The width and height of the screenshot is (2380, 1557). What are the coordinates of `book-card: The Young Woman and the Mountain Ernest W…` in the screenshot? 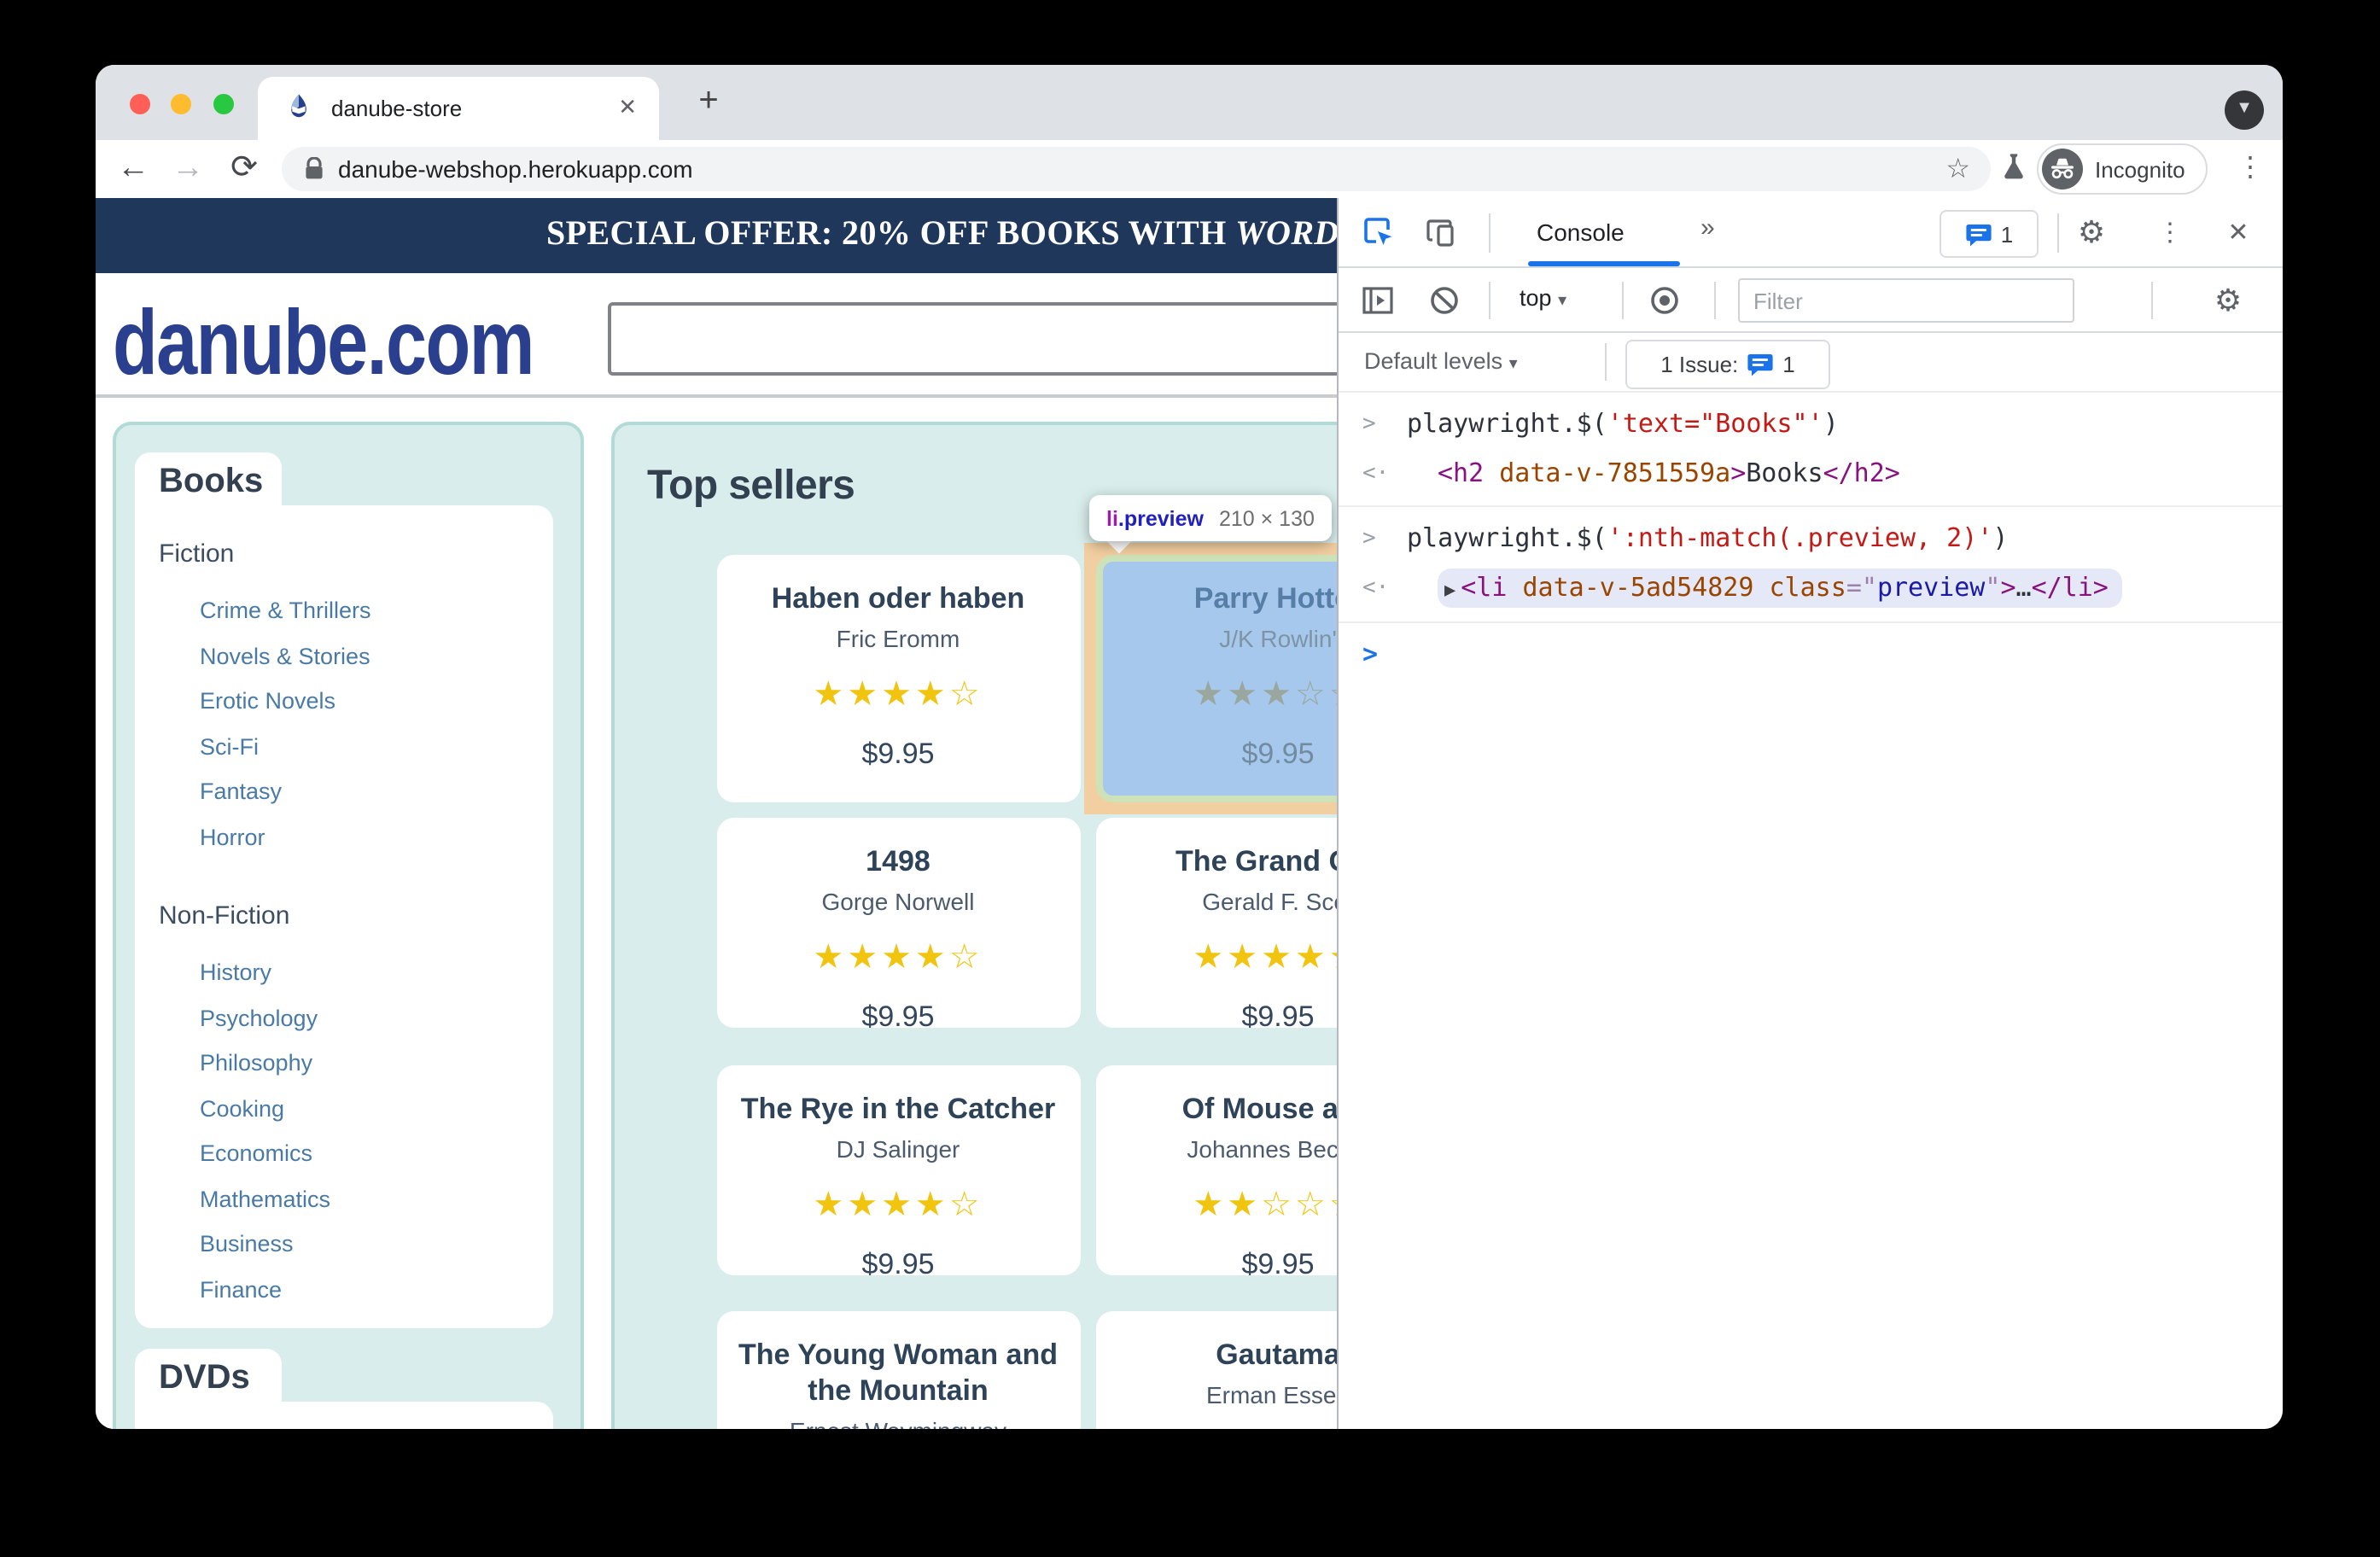 It's located at (898, 1370).